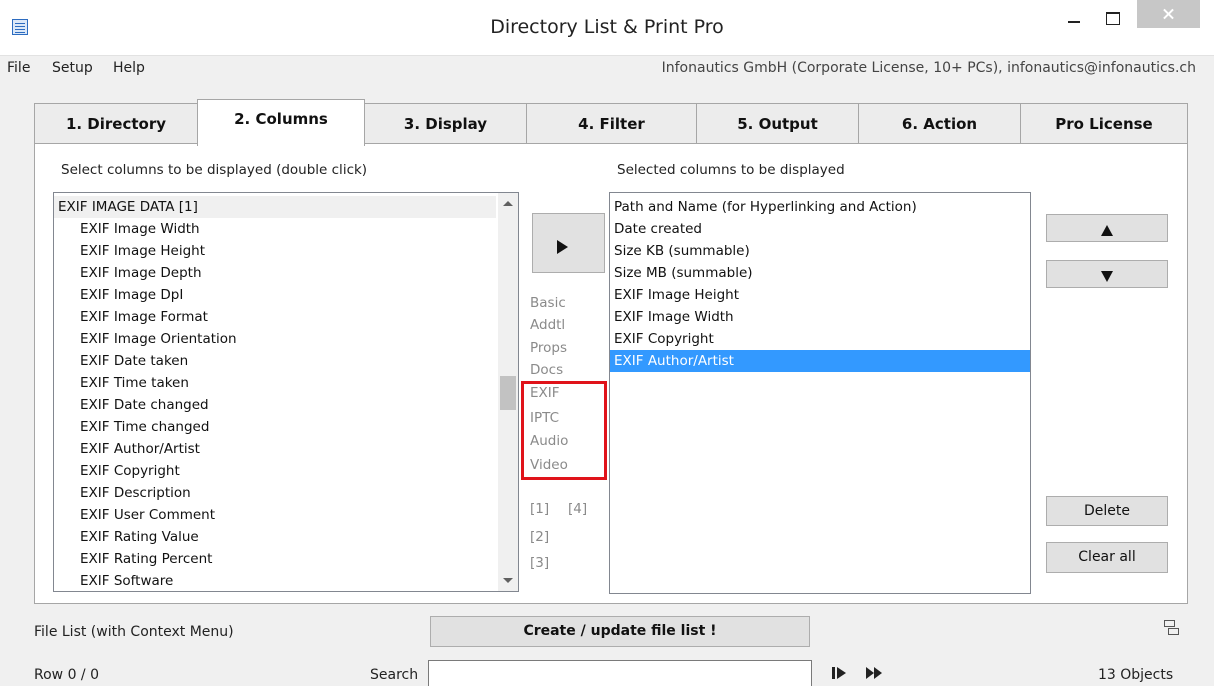 This screenshot has height=686, width=1214. Describe the element at coordinates (539, 509) in the screenshot. I see `page-link-1: [1]` at that location.